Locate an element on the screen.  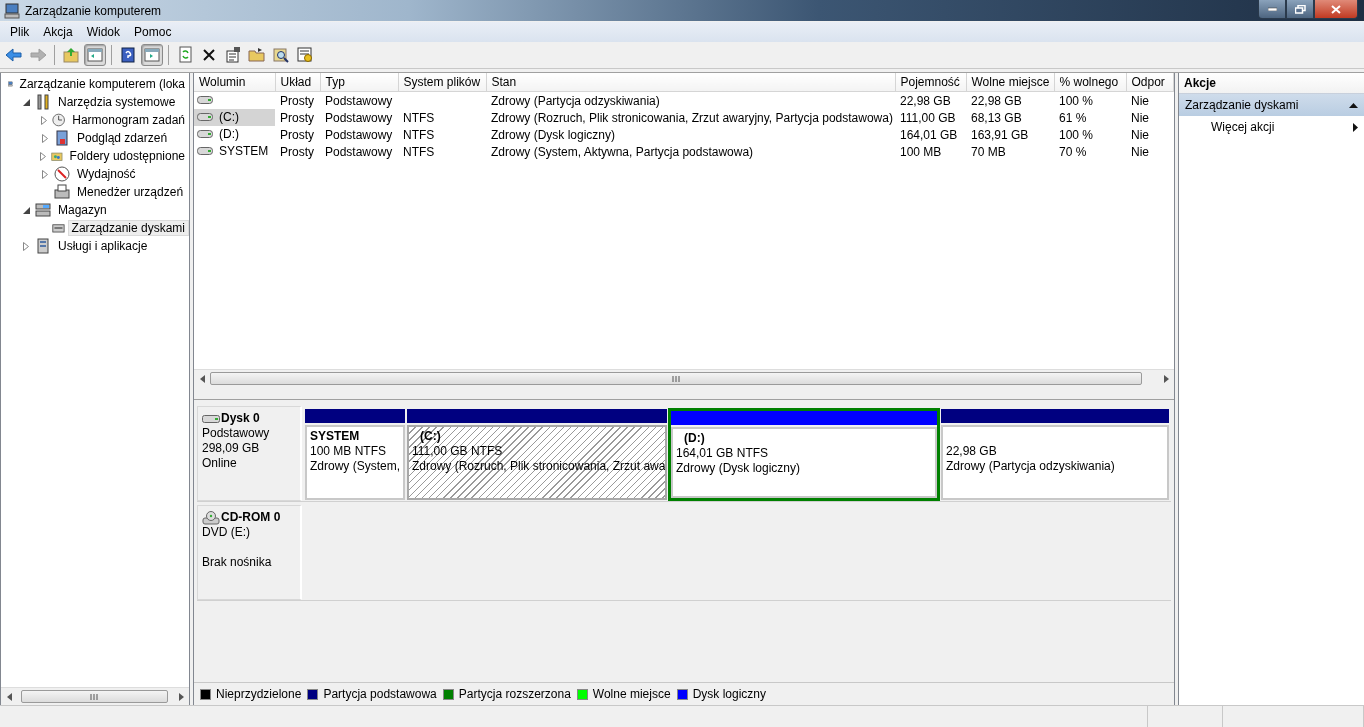
partition-status: Zdrowy (System, is located at coordinates (355, 466).